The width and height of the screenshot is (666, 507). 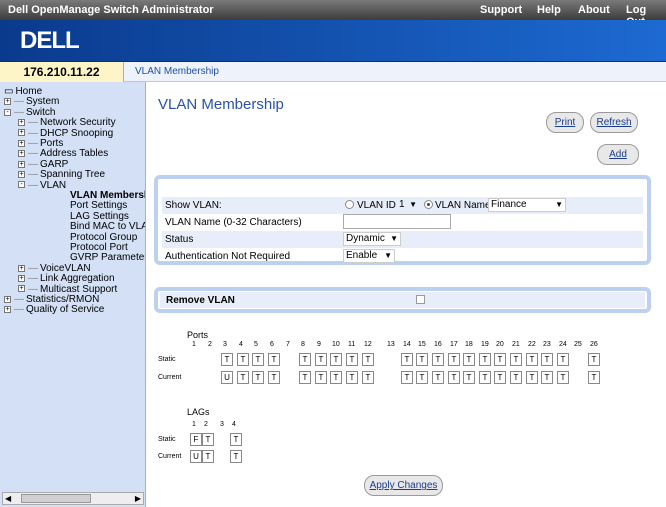 I want to click on vlan-id-select: 1 ▼, so click(x=408, y=205).